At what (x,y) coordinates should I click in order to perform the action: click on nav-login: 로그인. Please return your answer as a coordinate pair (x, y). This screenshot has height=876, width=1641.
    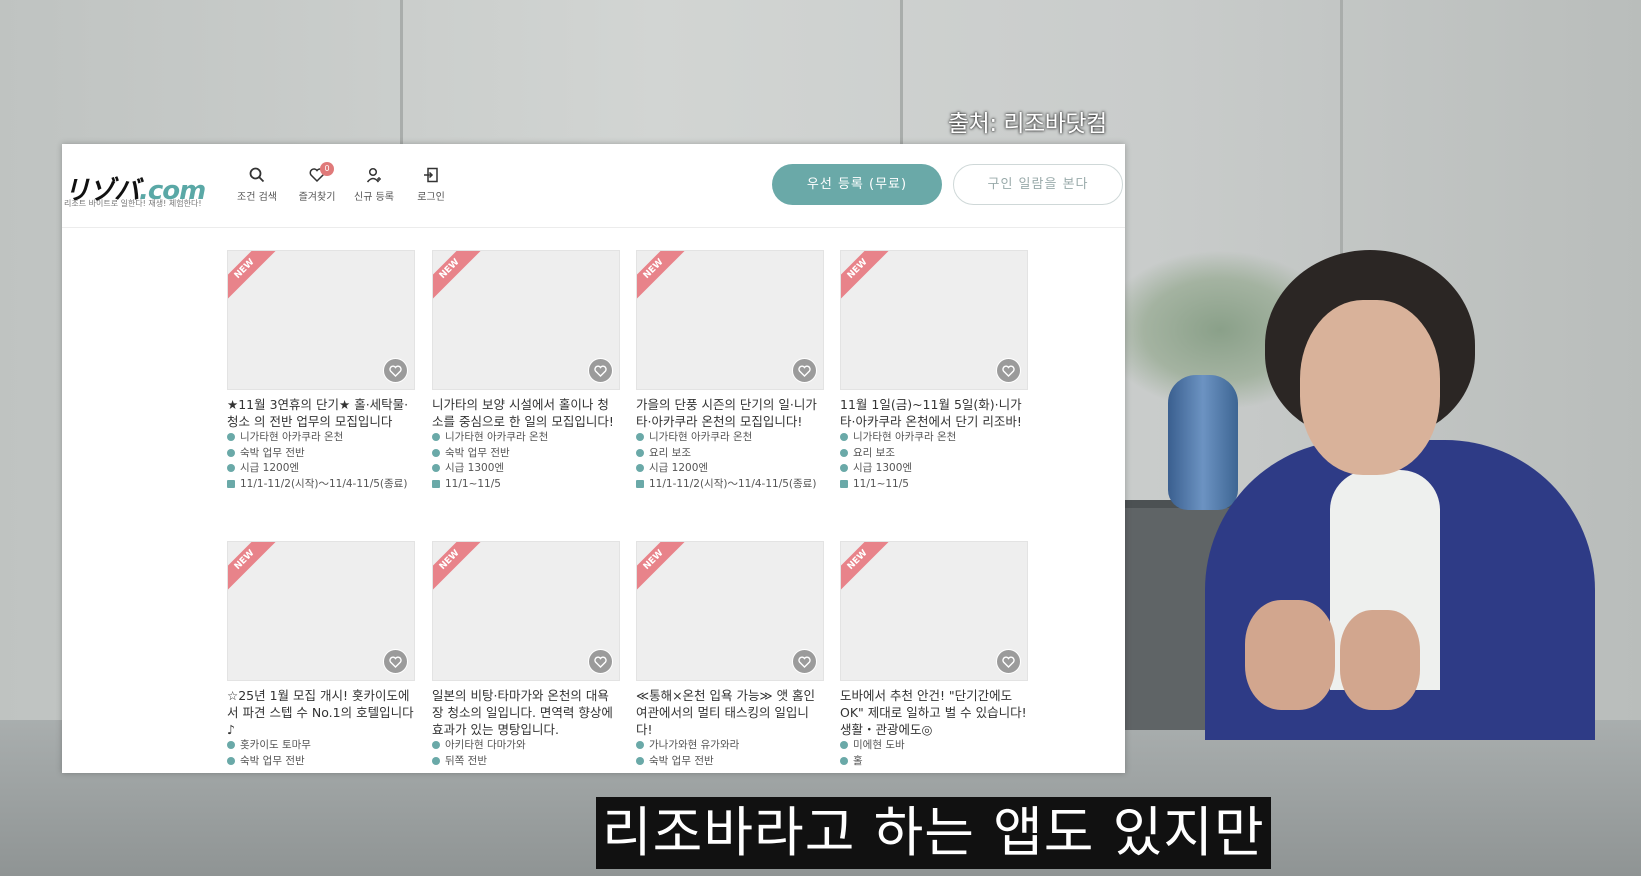
    Looking at the image, I should click on (431, 184).